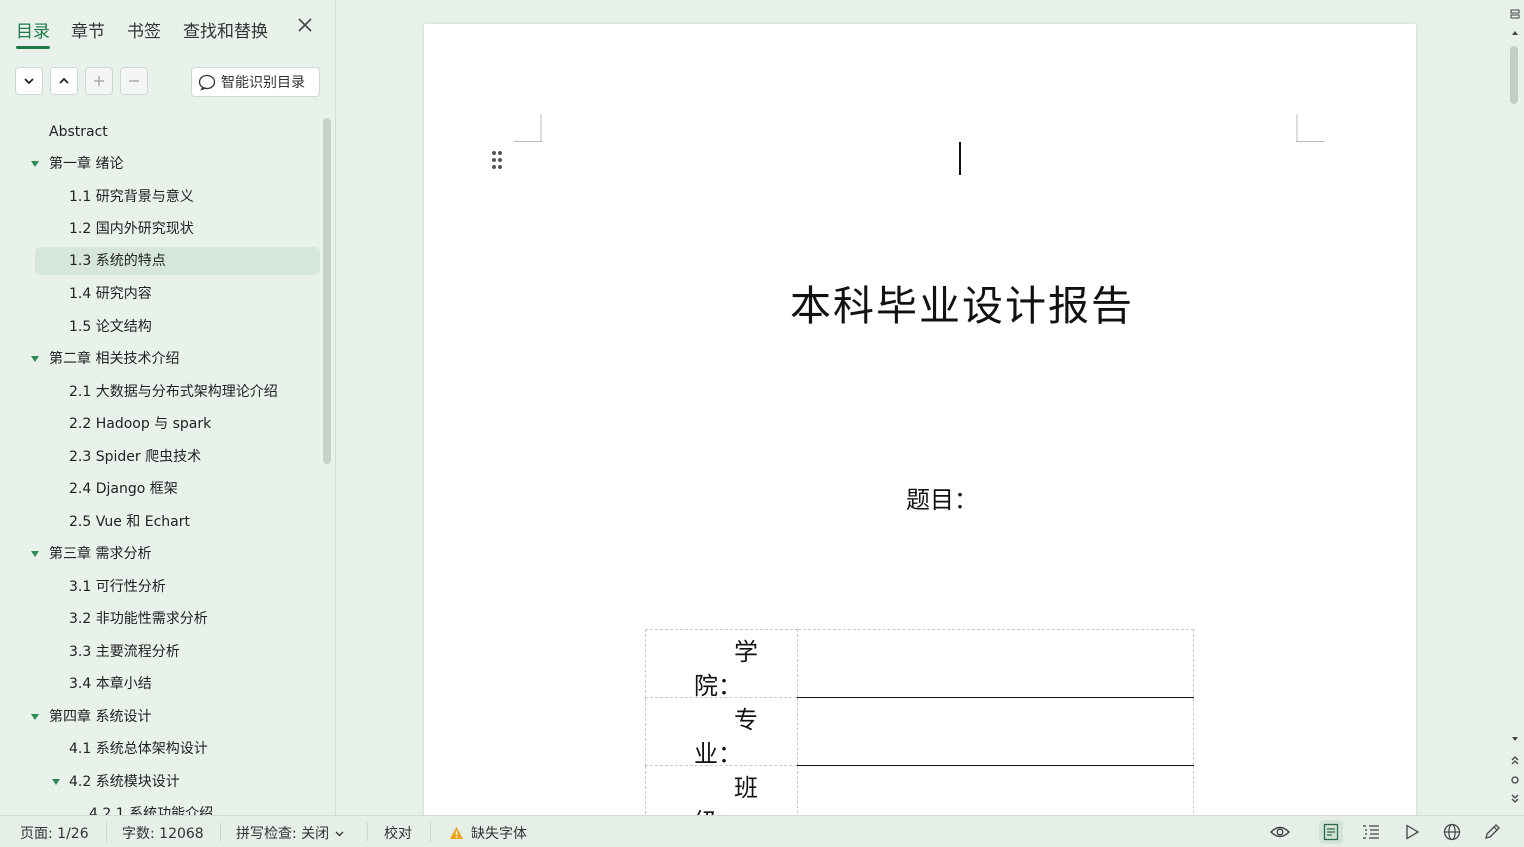 This screenshot has height=847, width=1524. What do you see at coordinates (1515, 760) in the screenshot?
I see `previous-page-icon` at bounding box center [1515, 760].